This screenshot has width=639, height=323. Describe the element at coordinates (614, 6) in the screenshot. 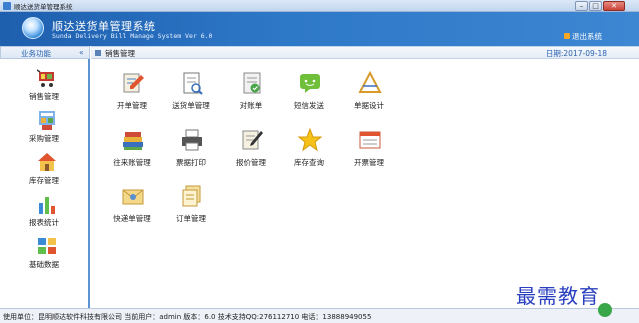

I see `close-button: ✕` at that location.